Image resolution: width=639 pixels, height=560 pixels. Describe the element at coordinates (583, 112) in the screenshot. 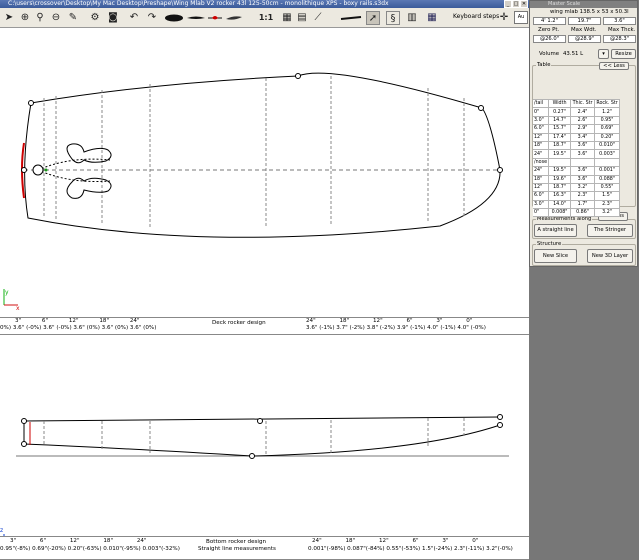

I see `cell-thick: 2.4"` at that location.